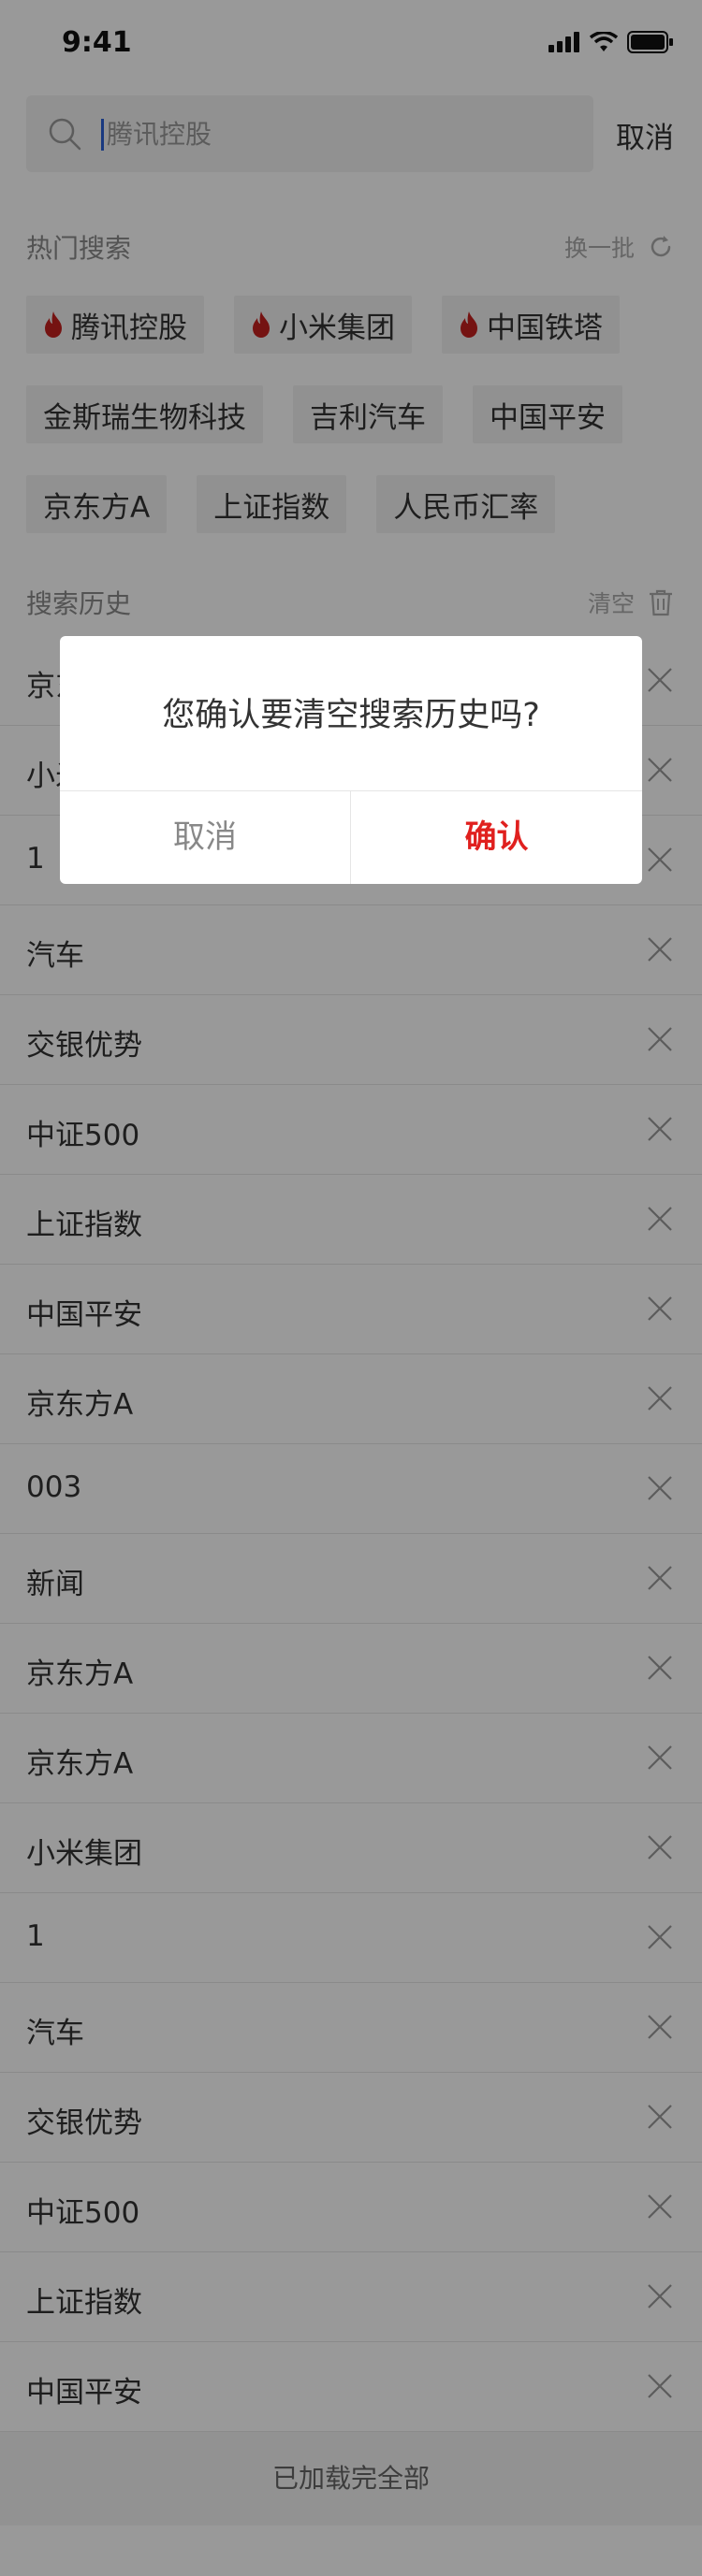 Image resolution: width=702 pixels, height=2576 pixels. Describe the element at coordinates (351, 715) in the screenshot. I see `dialog-message: 您确认要清空搜索历史吗?` at that location.